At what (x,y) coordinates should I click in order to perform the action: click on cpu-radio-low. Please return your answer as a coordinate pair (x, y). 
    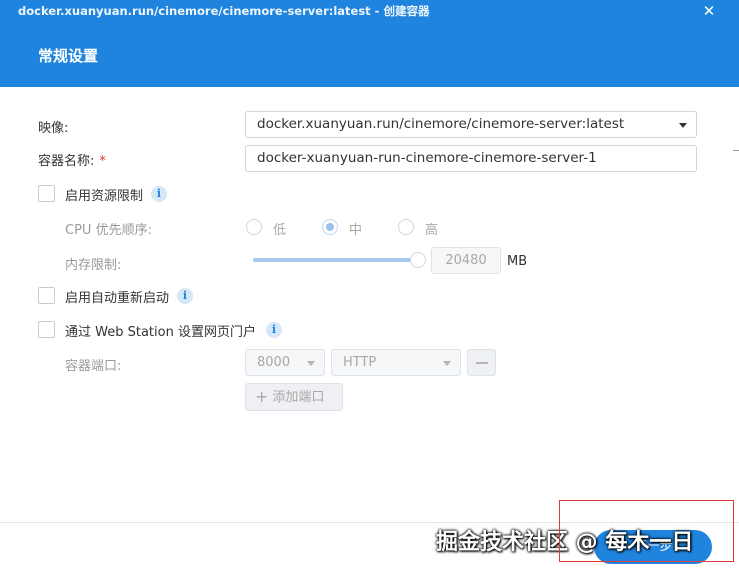
    Looking at the image, I should click on (254, 227).